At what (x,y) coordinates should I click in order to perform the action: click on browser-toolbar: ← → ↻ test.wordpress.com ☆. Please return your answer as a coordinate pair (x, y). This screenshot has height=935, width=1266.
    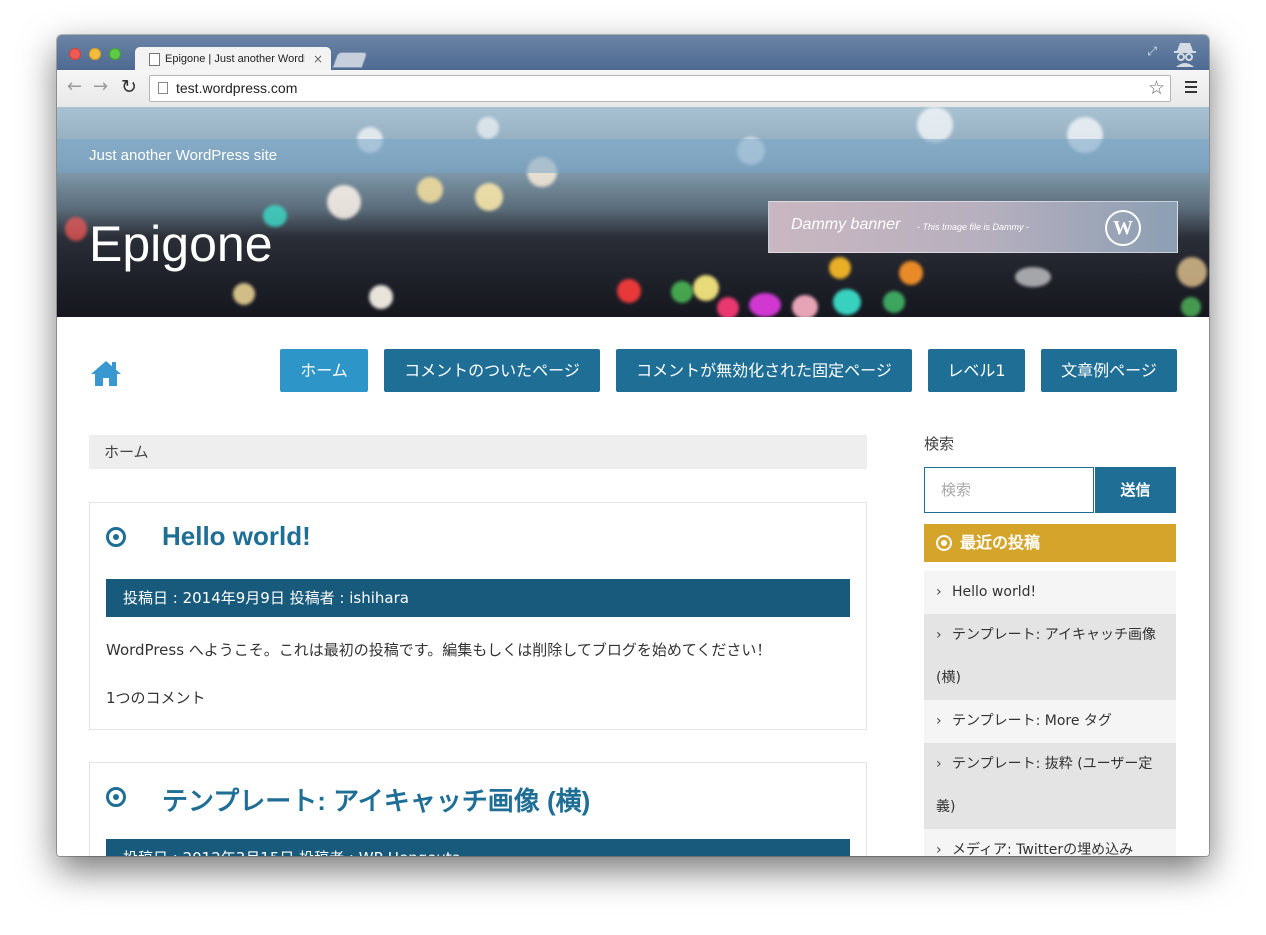
    Looking at the image, I should click on (633, 89).